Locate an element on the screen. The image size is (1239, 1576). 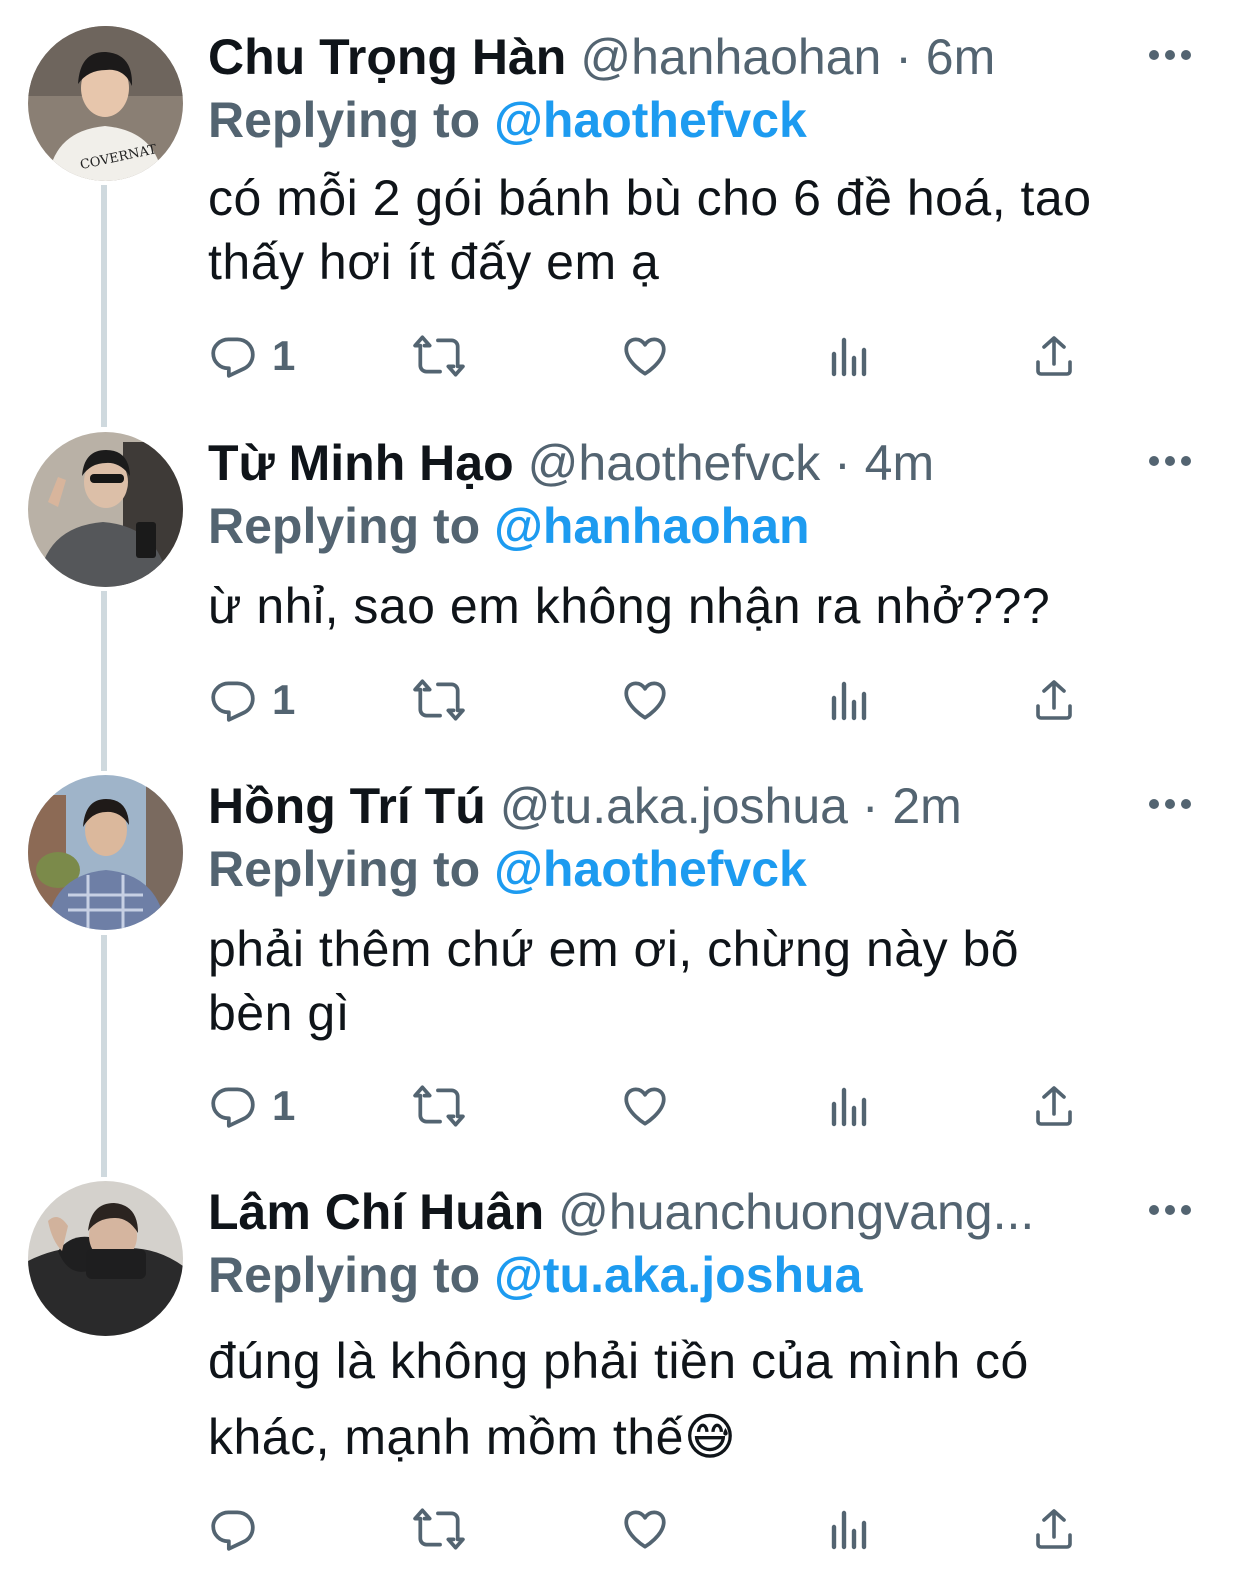
tweet-text-line: thấy hơi ít đấy em ạ is located at coordinates (434, 262).